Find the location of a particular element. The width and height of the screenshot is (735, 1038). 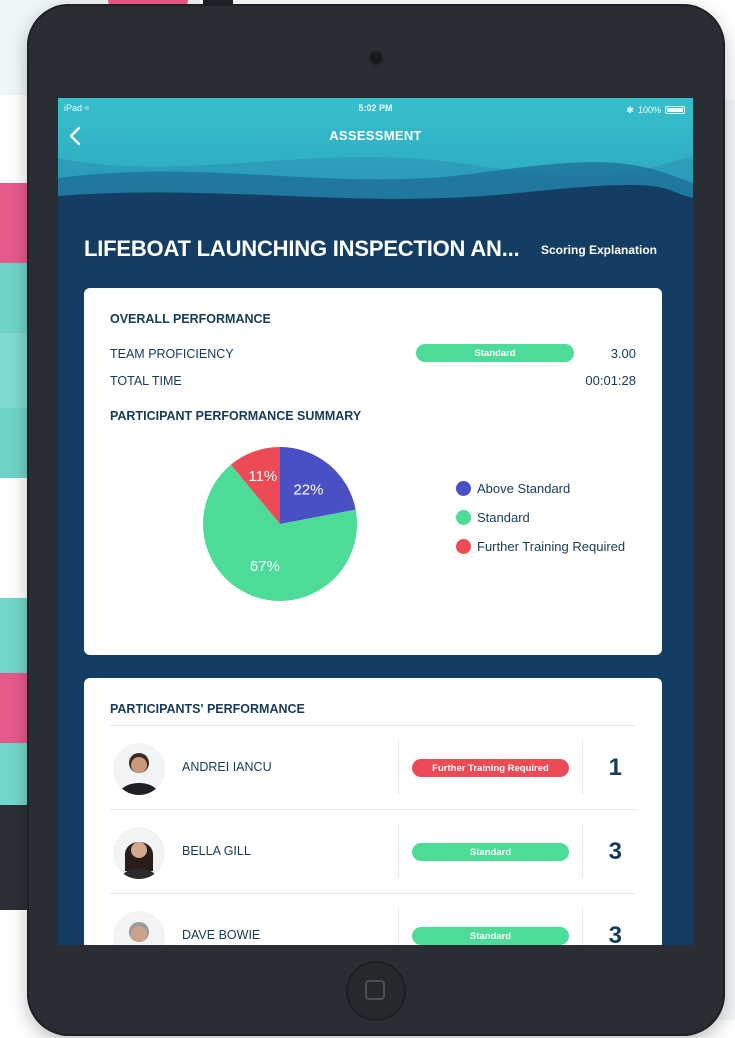

scoring-explanation-link: Scoring Explanation is located at coordinates (599, 250).